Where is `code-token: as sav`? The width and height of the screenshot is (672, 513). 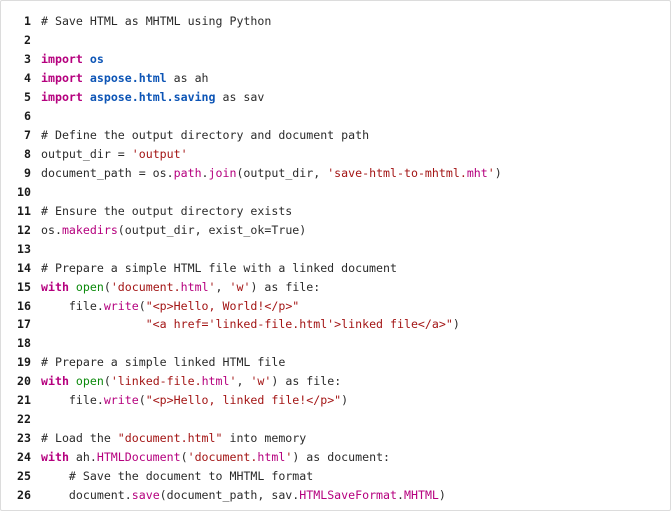 code-token: as sav is located at coordinates (240, 97).